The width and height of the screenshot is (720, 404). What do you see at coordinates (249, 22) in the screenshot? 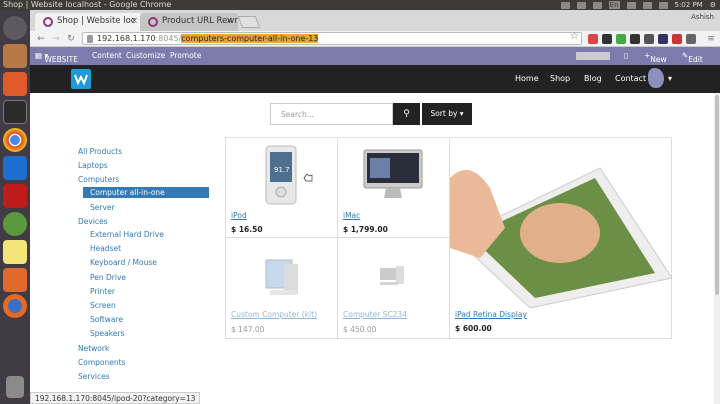
I see `new-tab-button` at bounding box center [249, 22].